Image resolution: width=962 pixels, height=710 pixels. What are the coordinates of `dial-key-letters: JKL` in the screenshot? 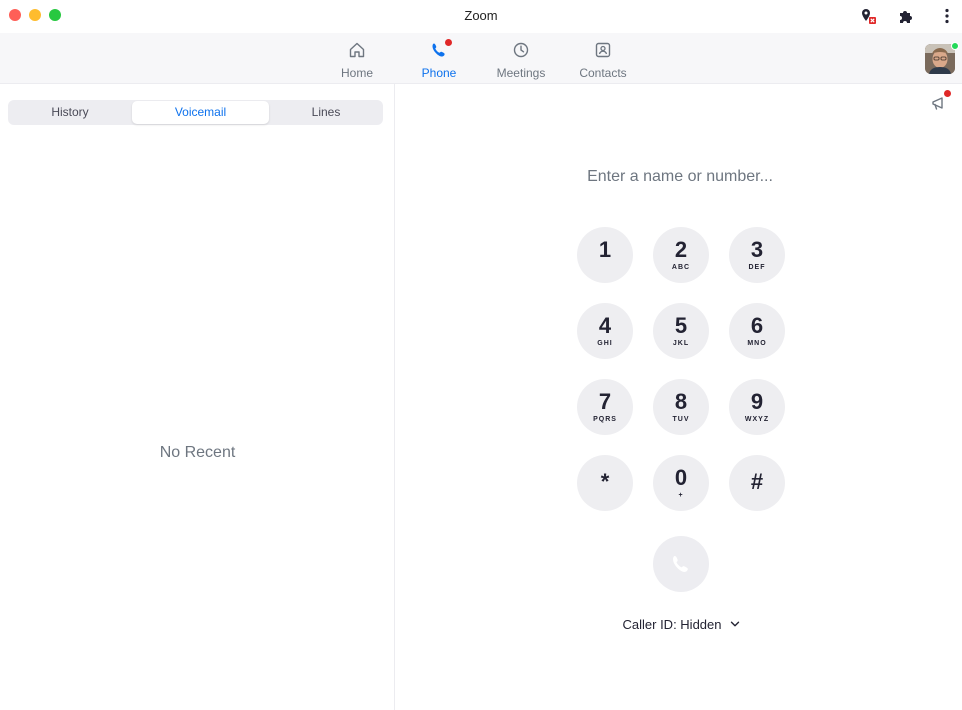 It's located at (681, 343).